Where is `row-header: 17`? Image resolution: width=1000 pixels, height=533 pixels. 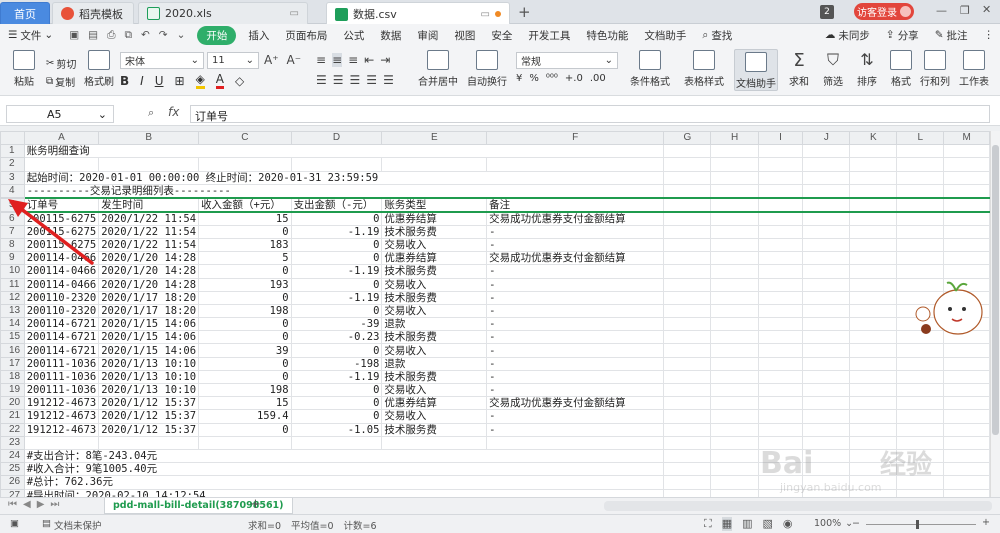
row-header: 17 is located at coordinates (12, 363).